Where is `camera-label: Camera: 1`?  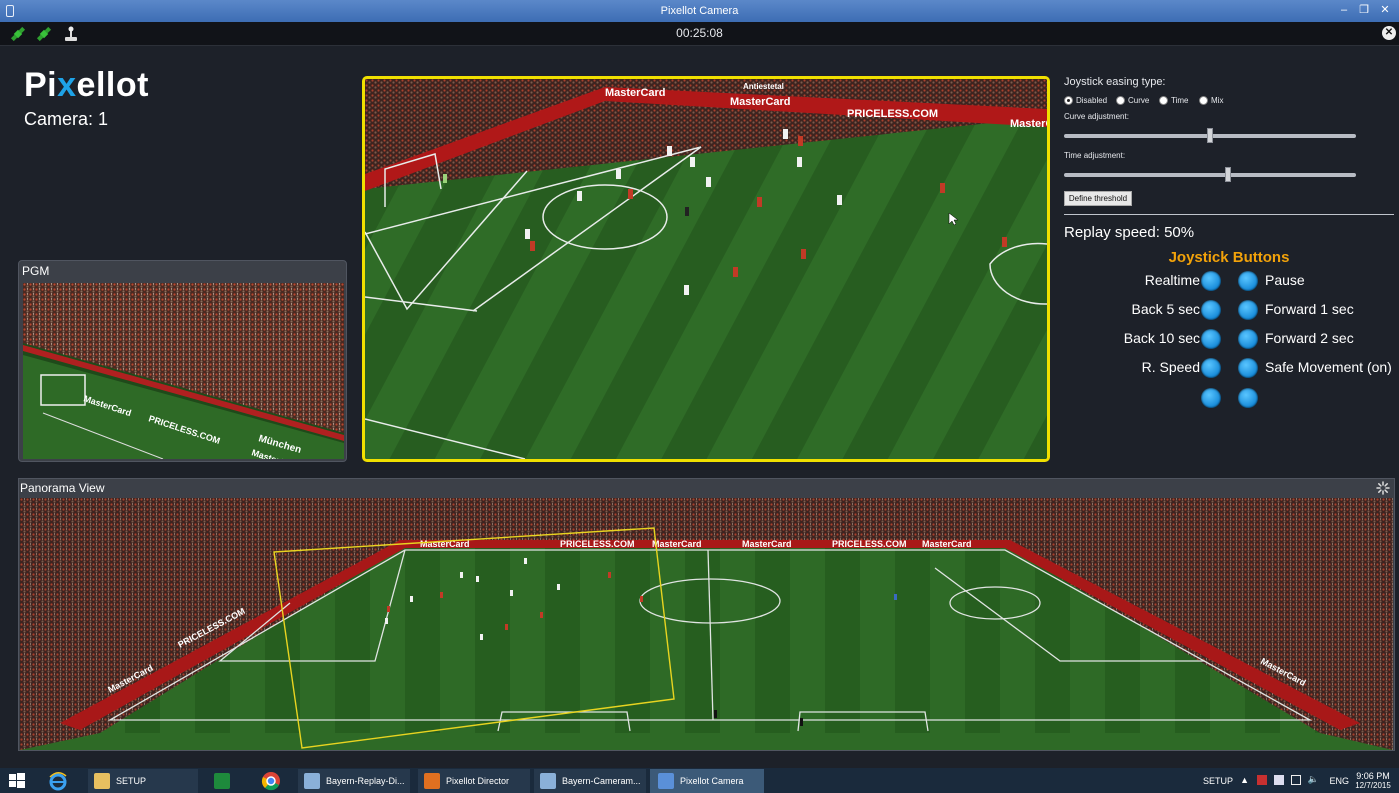
camera-label: Camera: 1 is located at coordinates (66, 119).